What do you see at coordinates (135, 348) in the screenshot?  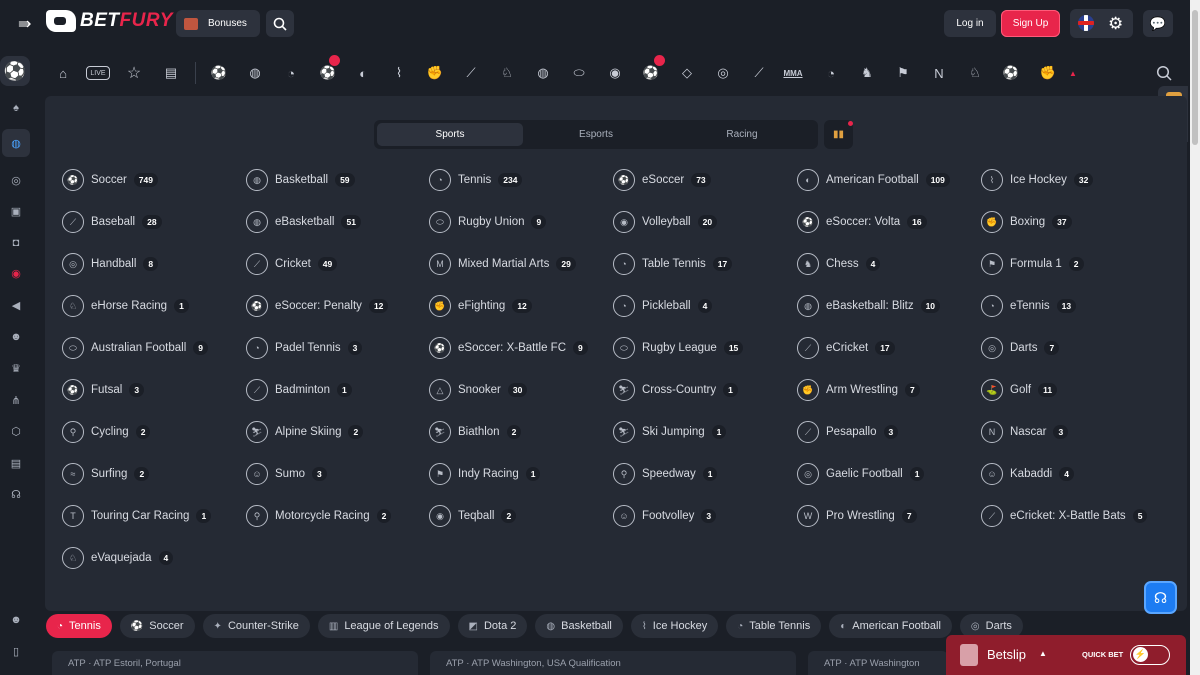 I see `sport-item: ⬭ Australian Football 9` at bounding box center [135, 348].